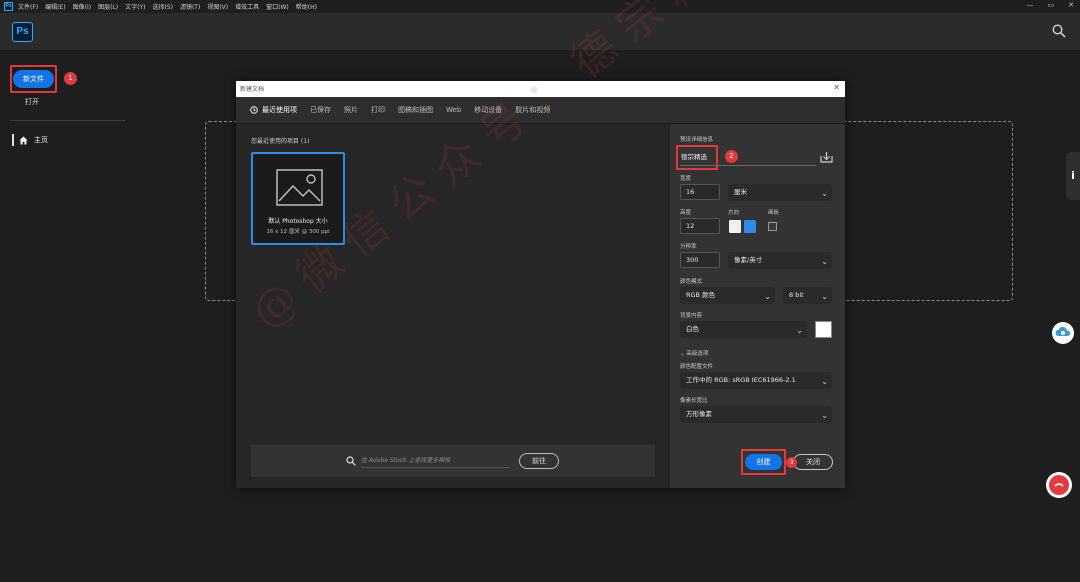 This screenshot has height=582, width=1080. What do you see at coordinates (1073, 176) in the screenshot?
I see `info-tab: i` at bounding box center [1073, 176].